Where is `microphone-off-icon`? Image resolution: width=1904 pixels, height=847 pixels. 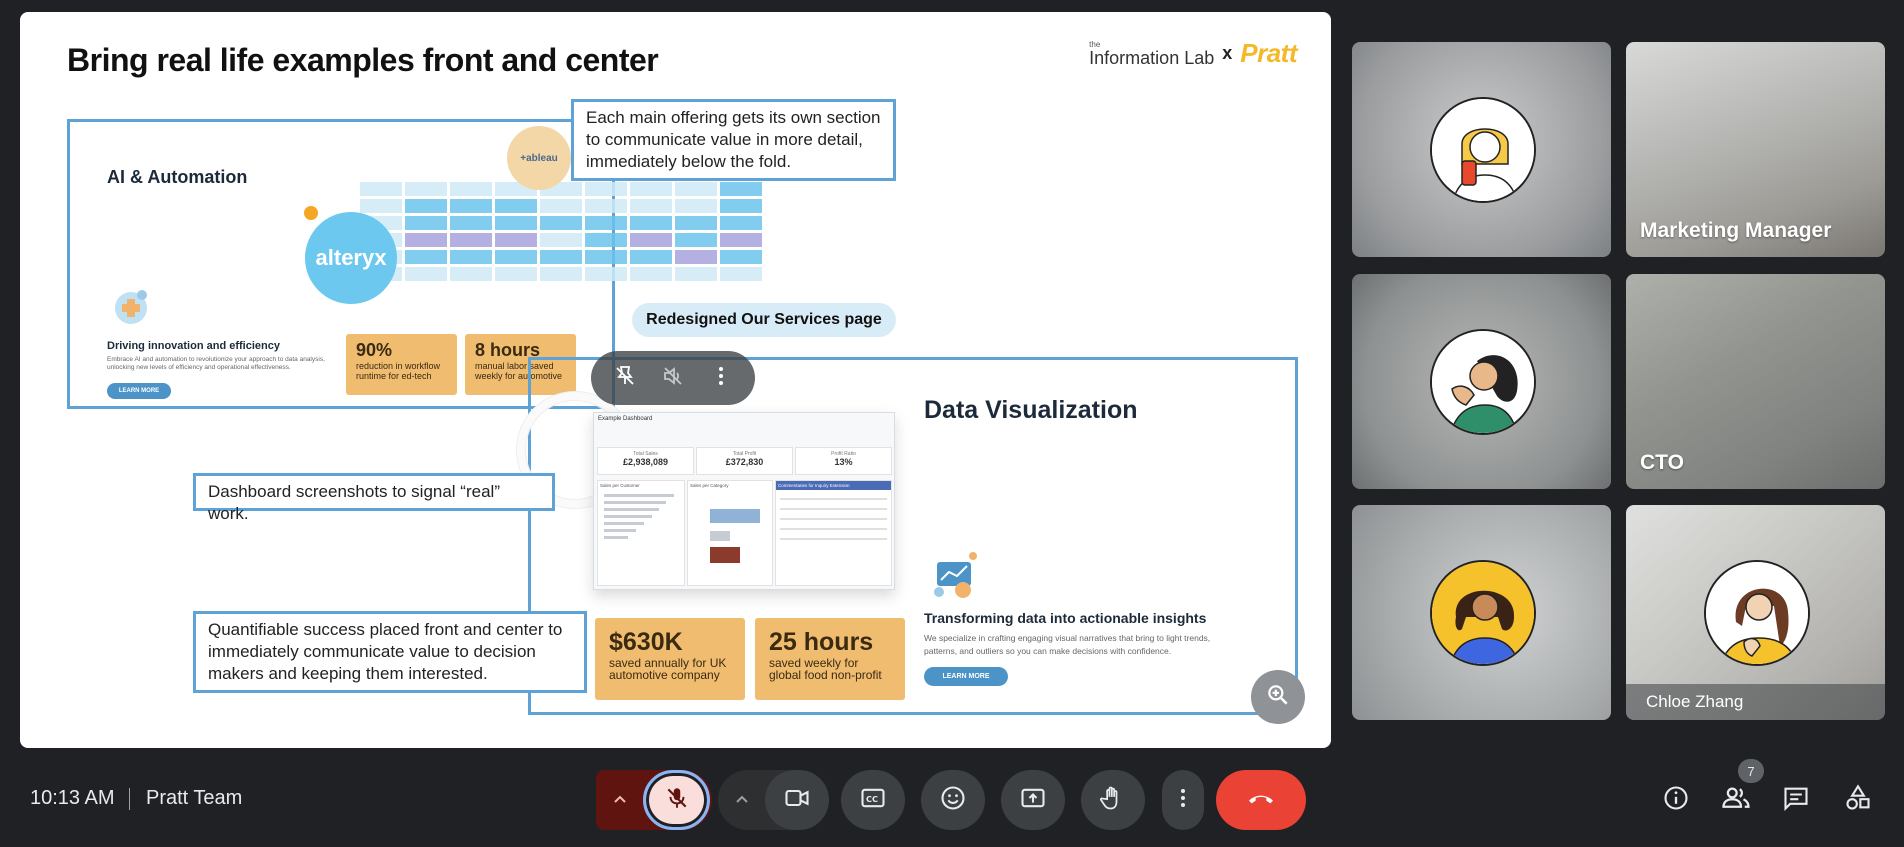
microphone-off-icon is located at coordinates (677, 800).